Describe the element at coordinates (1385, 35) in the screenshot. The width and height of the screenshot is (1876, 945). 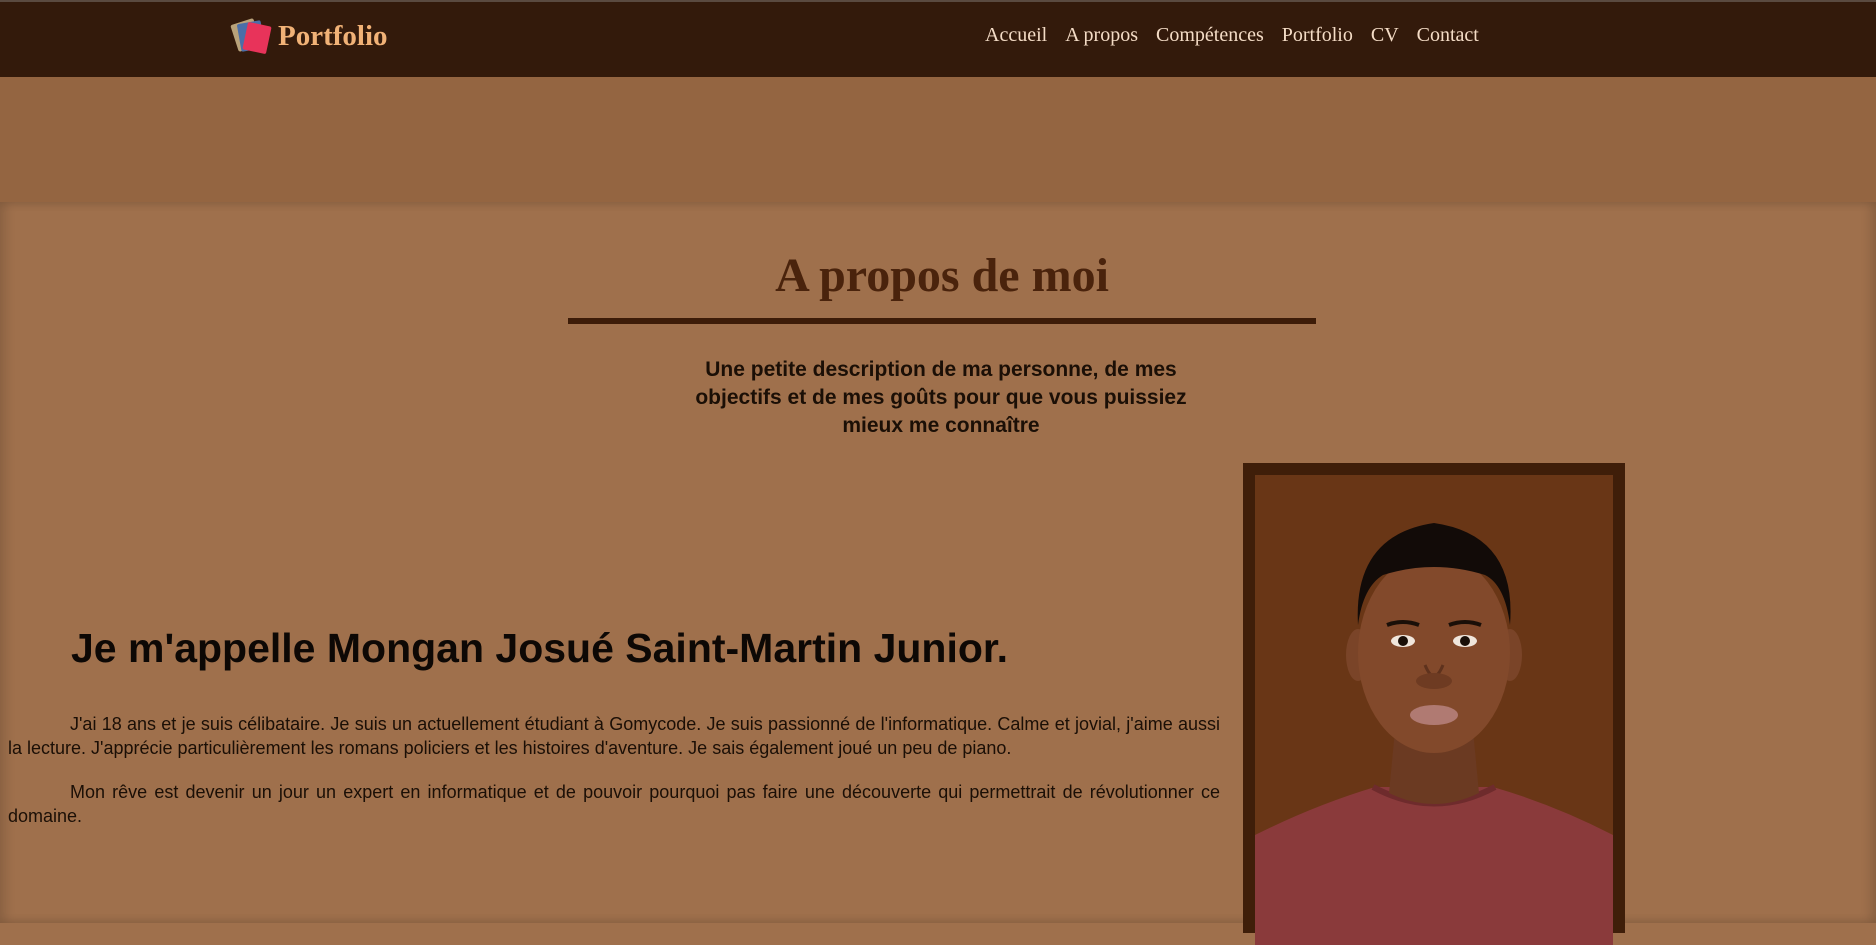
I see `nav-link-cv: CV` at that location.